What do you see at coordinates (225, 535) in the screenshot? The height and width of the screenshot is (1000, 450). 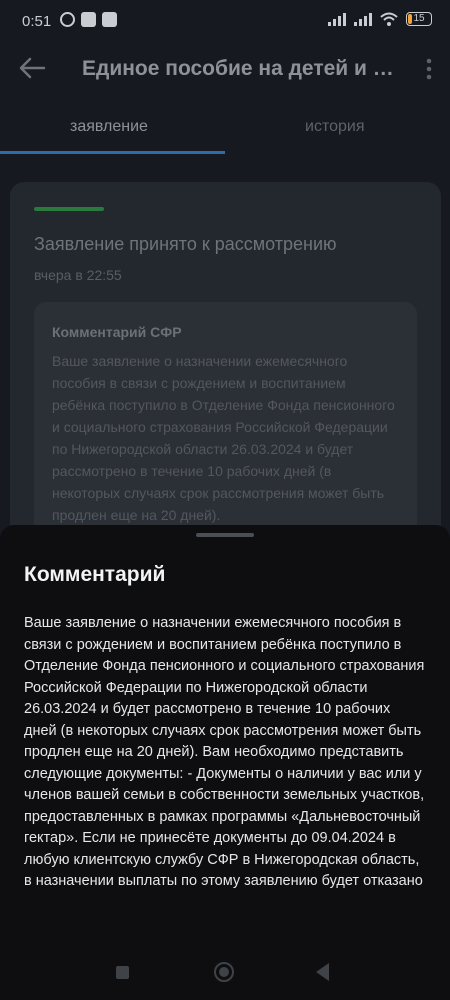 I see `sheet-drag-handle` at bounding box center [225, 535].